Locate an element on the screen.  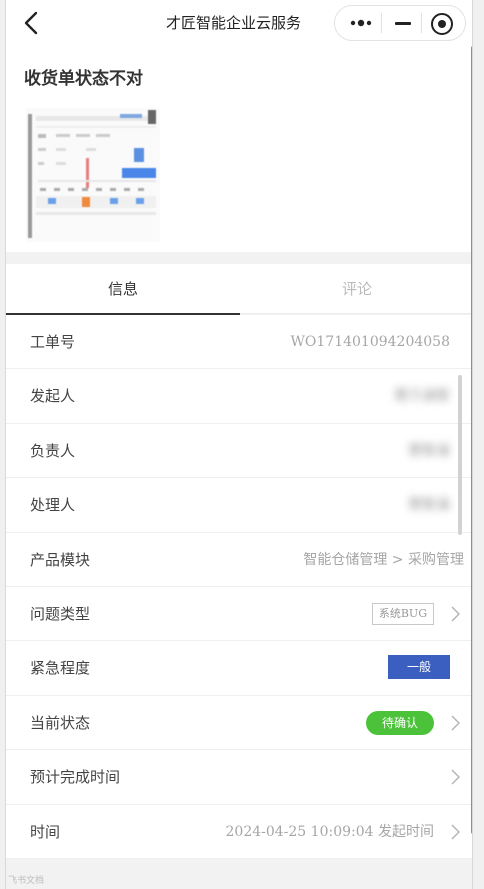
field-label: 发起人 is located at coordinates (53, 396).